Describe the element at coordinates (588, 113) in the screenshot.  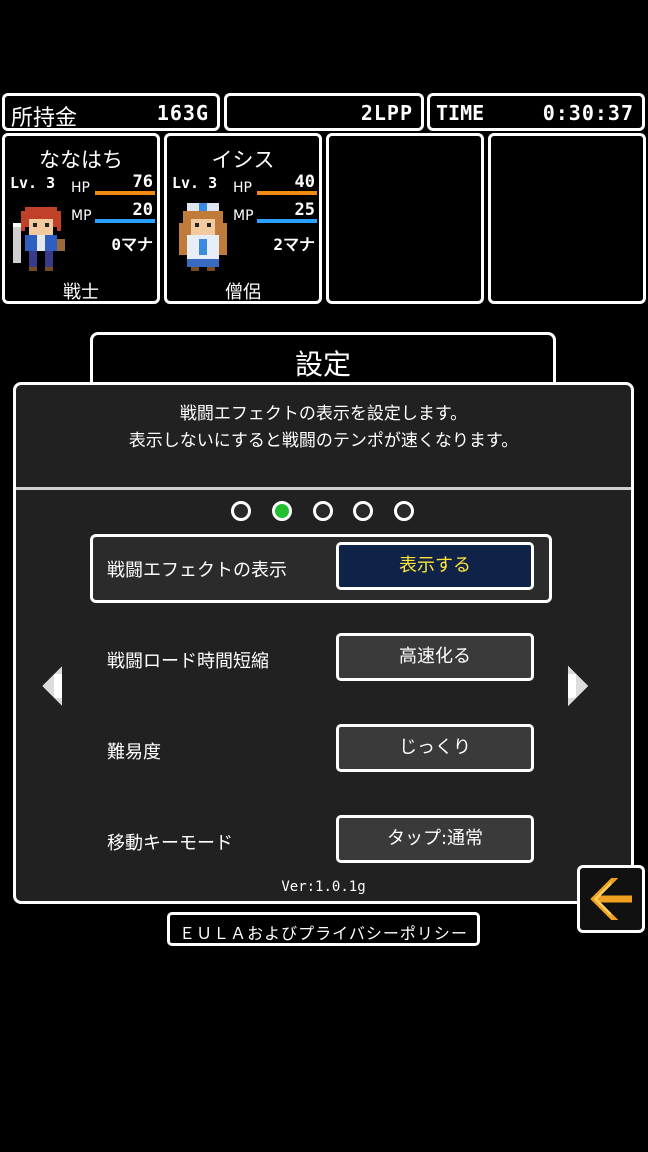
I see `time-value: 0:30:37` at that location.